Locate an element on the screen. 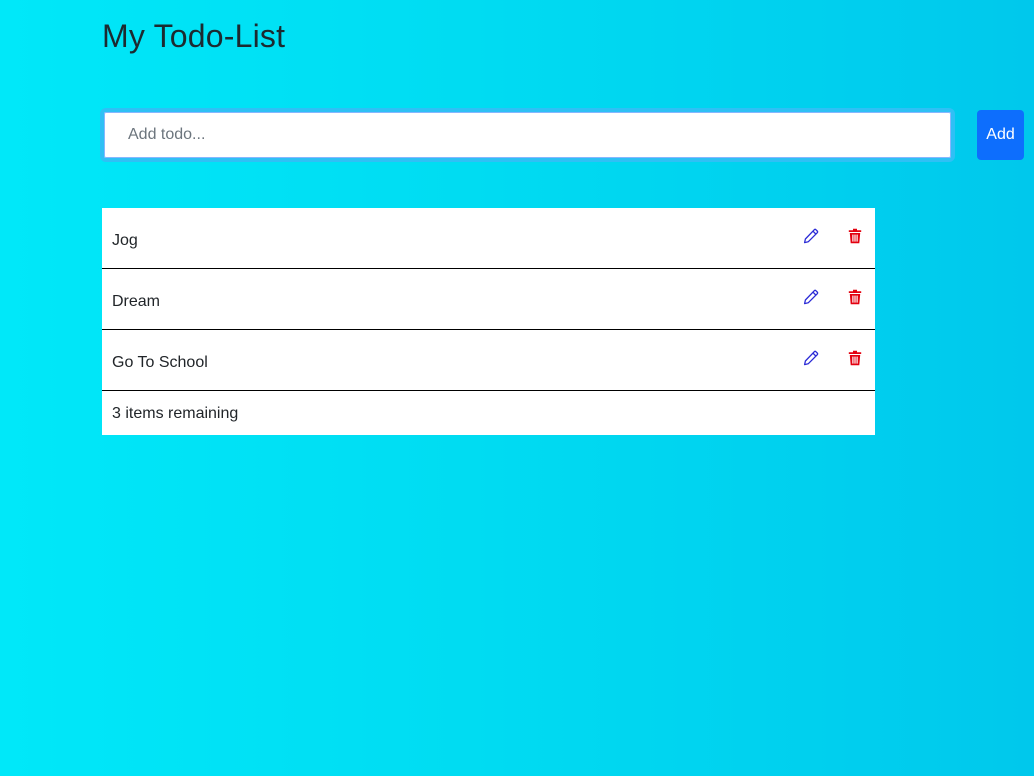 This screenshot has width=1034, height=776. add-todo-form: Add is located at coordinates (567, 135).